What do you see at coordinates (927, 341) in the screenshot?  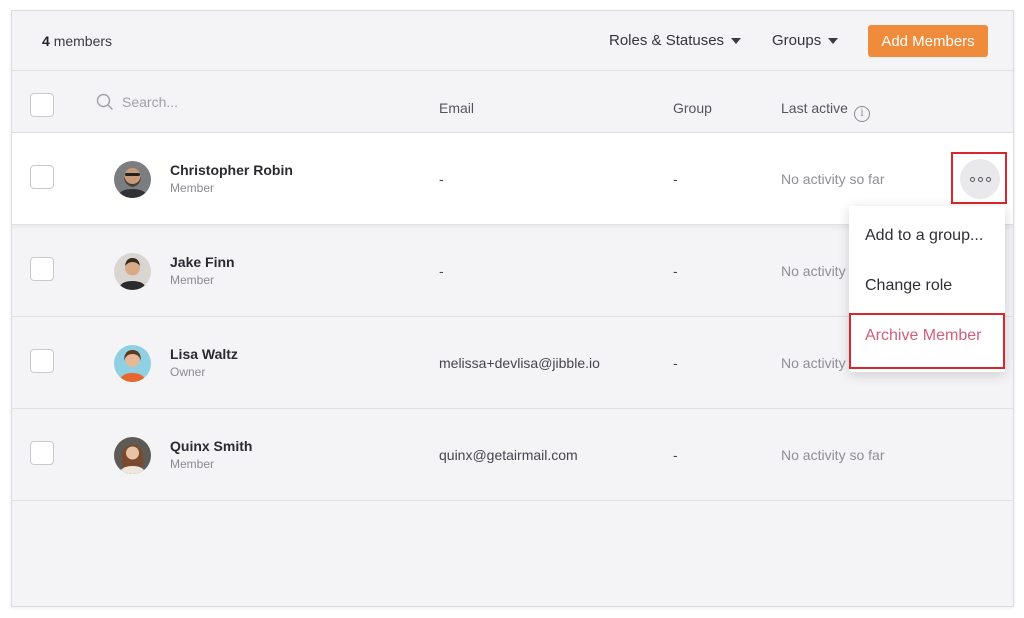 I see `highlight-box-archive` at bounding box center [927, 341].